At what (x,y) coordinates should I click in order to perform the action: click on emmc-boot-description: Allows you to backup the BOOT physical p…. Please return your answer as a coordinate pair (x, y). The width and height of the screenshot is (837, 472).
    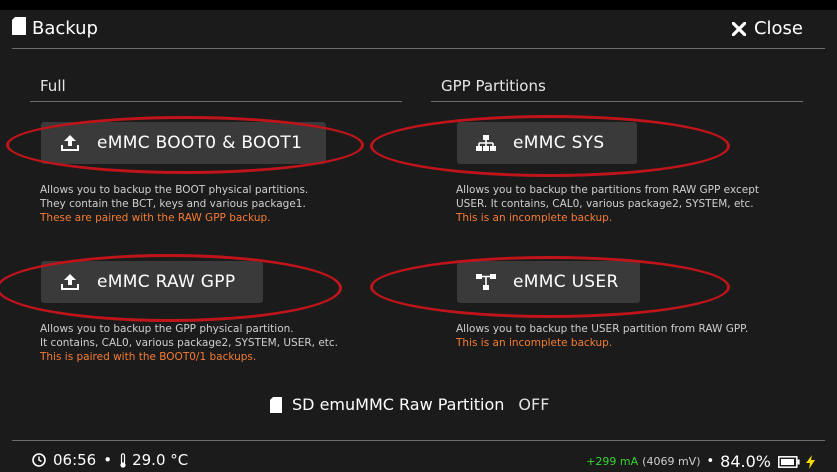
    Looking at the image, I should click on (220, 204).